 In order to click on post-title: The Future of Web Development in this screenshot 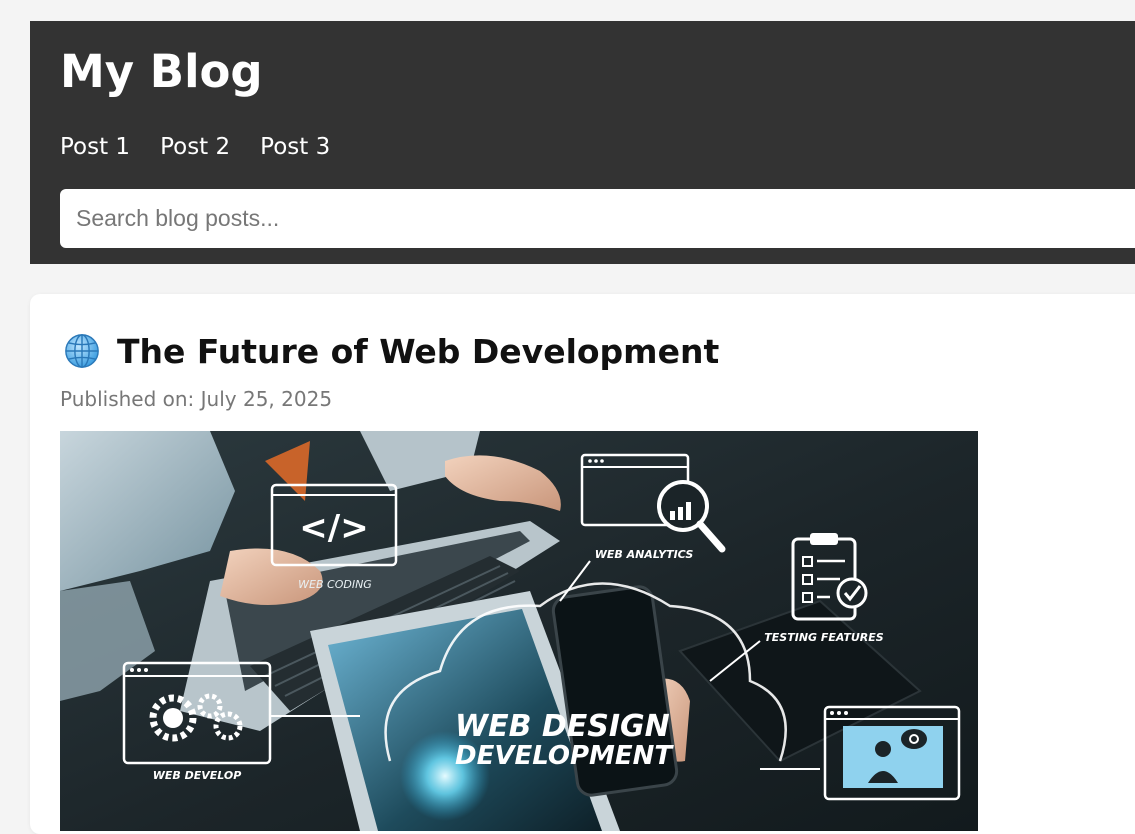, I will do `click(391, 351)`.